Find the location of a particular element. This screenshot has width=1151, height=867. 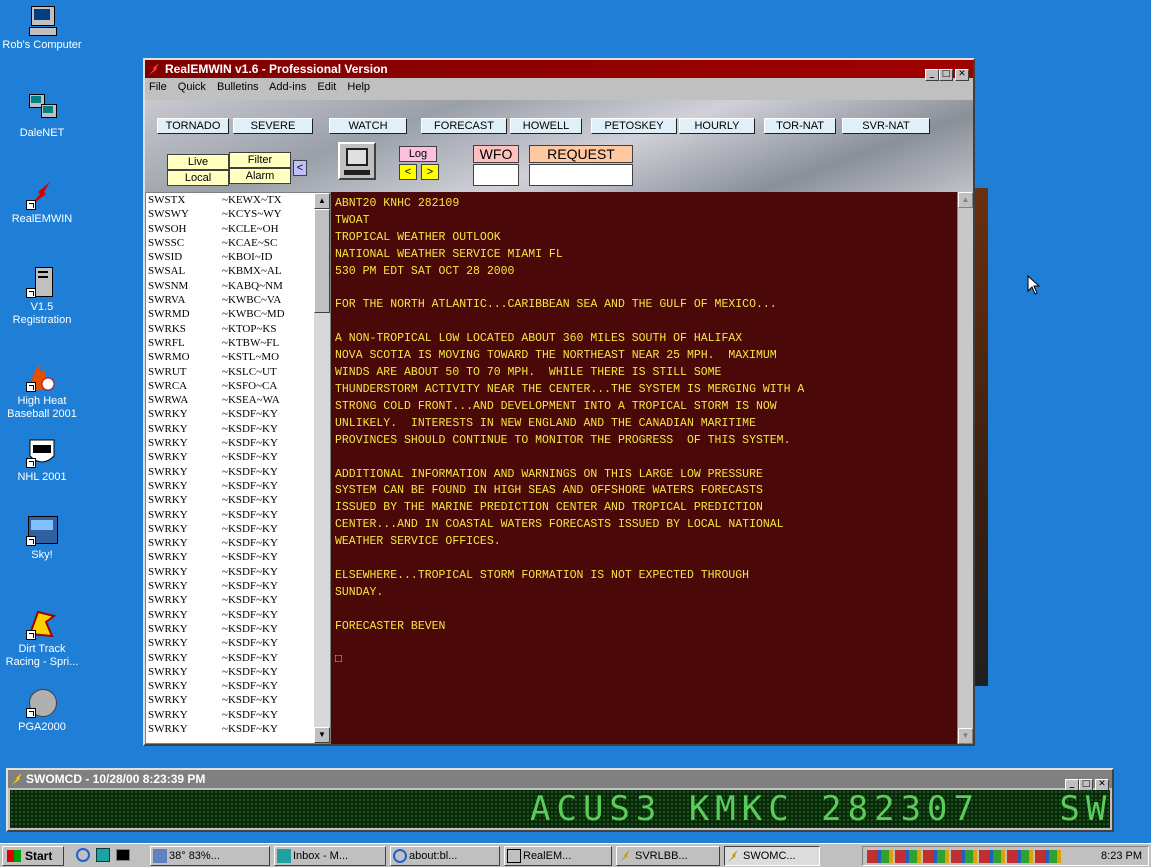

desktop-icon-sky: Sky! is located at coordinates (42, 538).